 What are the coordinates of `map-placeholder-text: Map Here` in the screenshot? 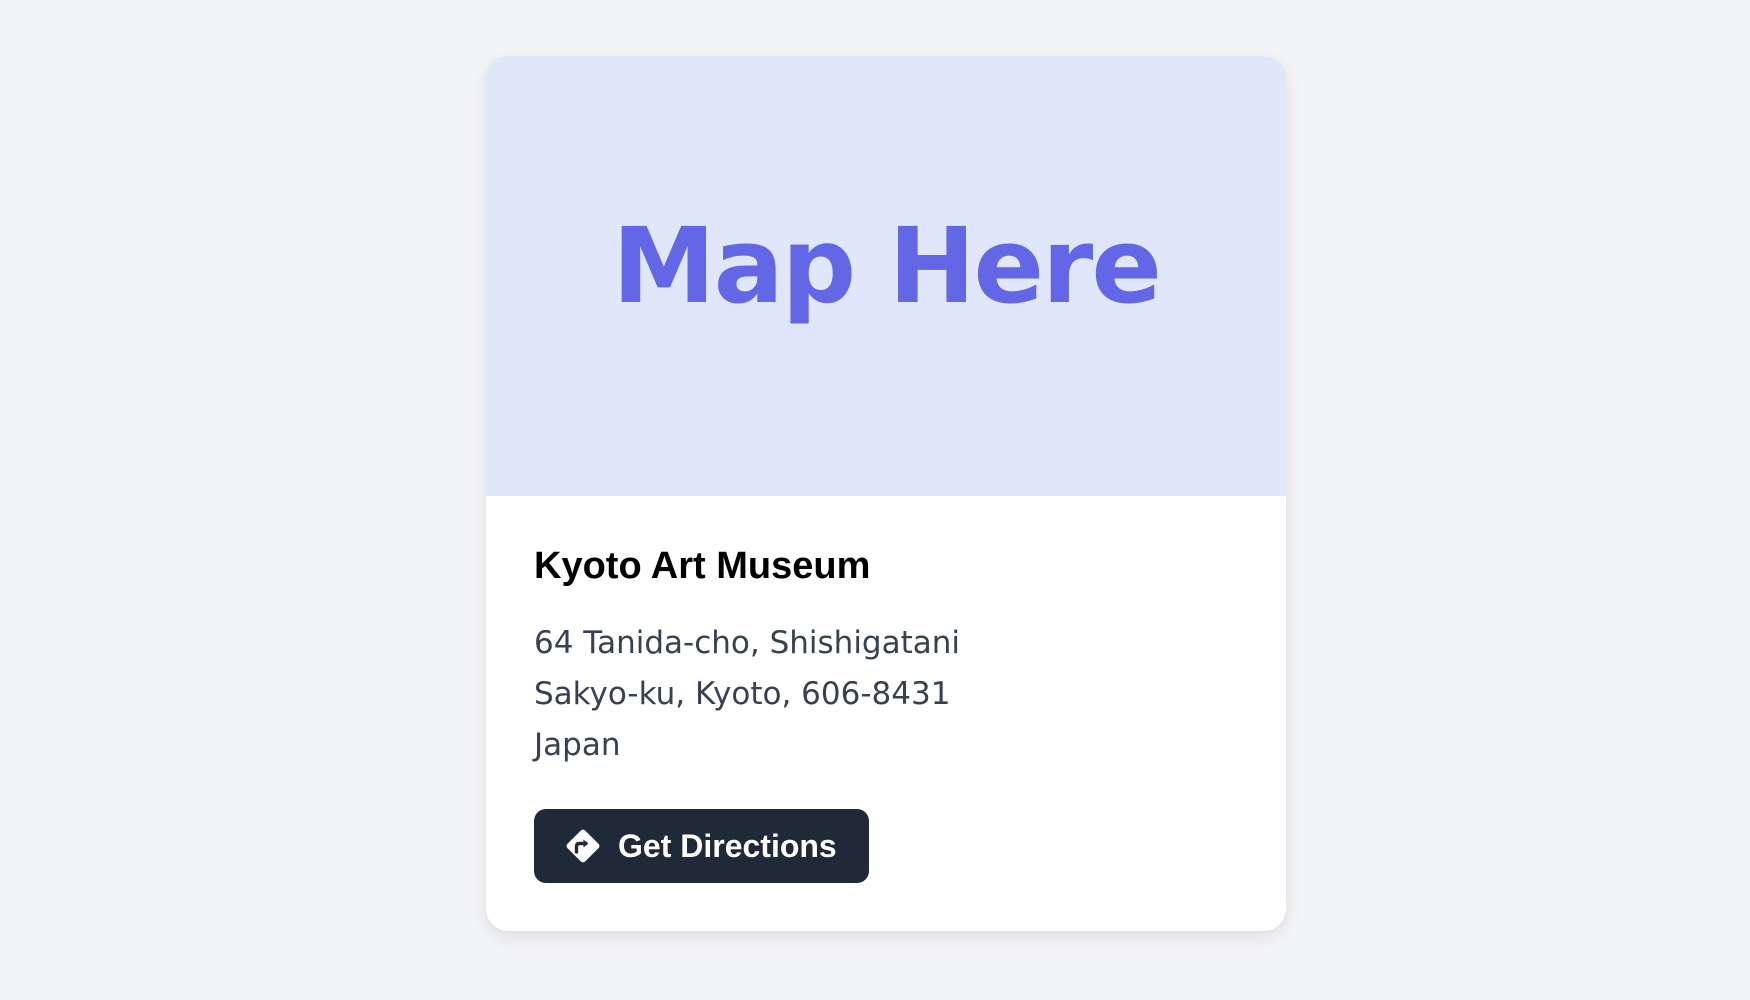 It's located at (887, 266).